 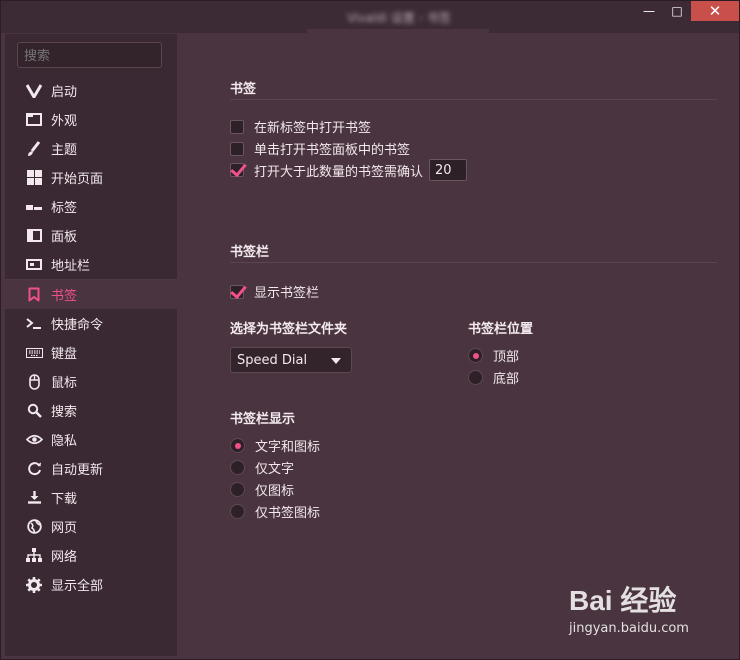 What do you see at coordinates (64, 528) in the screenshot?
I see `sidebar-item-label: 网页` at bounding box center [64, 528].